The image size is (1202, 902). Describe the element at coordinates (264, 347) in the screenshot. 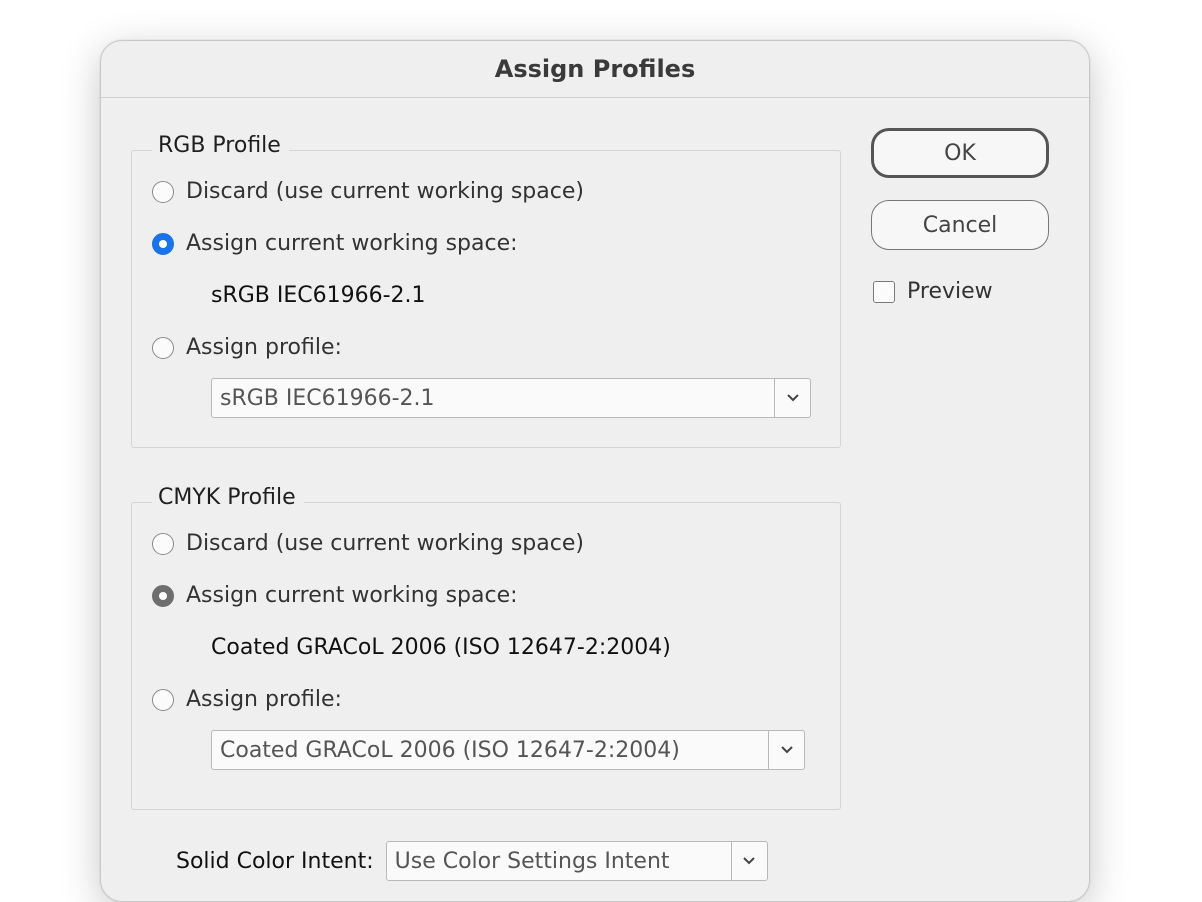

I see `rgb-assign-profile-label: Assign profile:` at that location.